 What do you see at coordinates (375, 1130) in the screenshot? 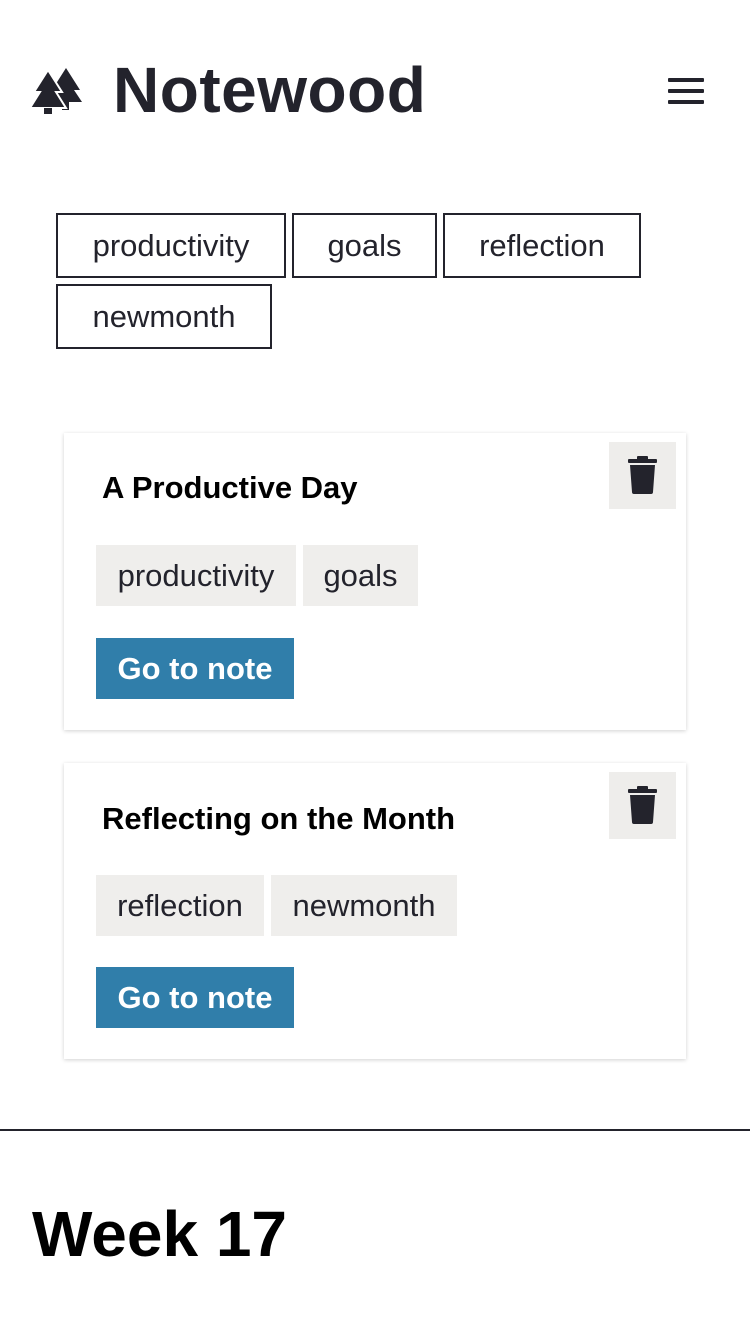
I see `section-divider` at bounding box center [375, 1130].